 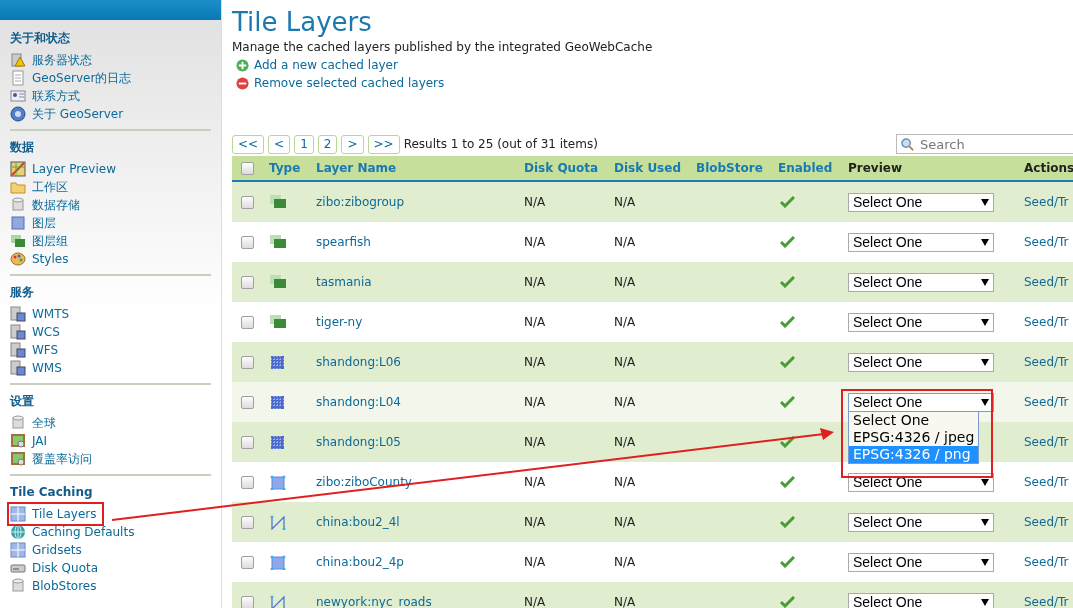 What do you see at coordinates (383, 144) in the screenshot?
I see `page-button: >>` at bounding box center [383, 144].